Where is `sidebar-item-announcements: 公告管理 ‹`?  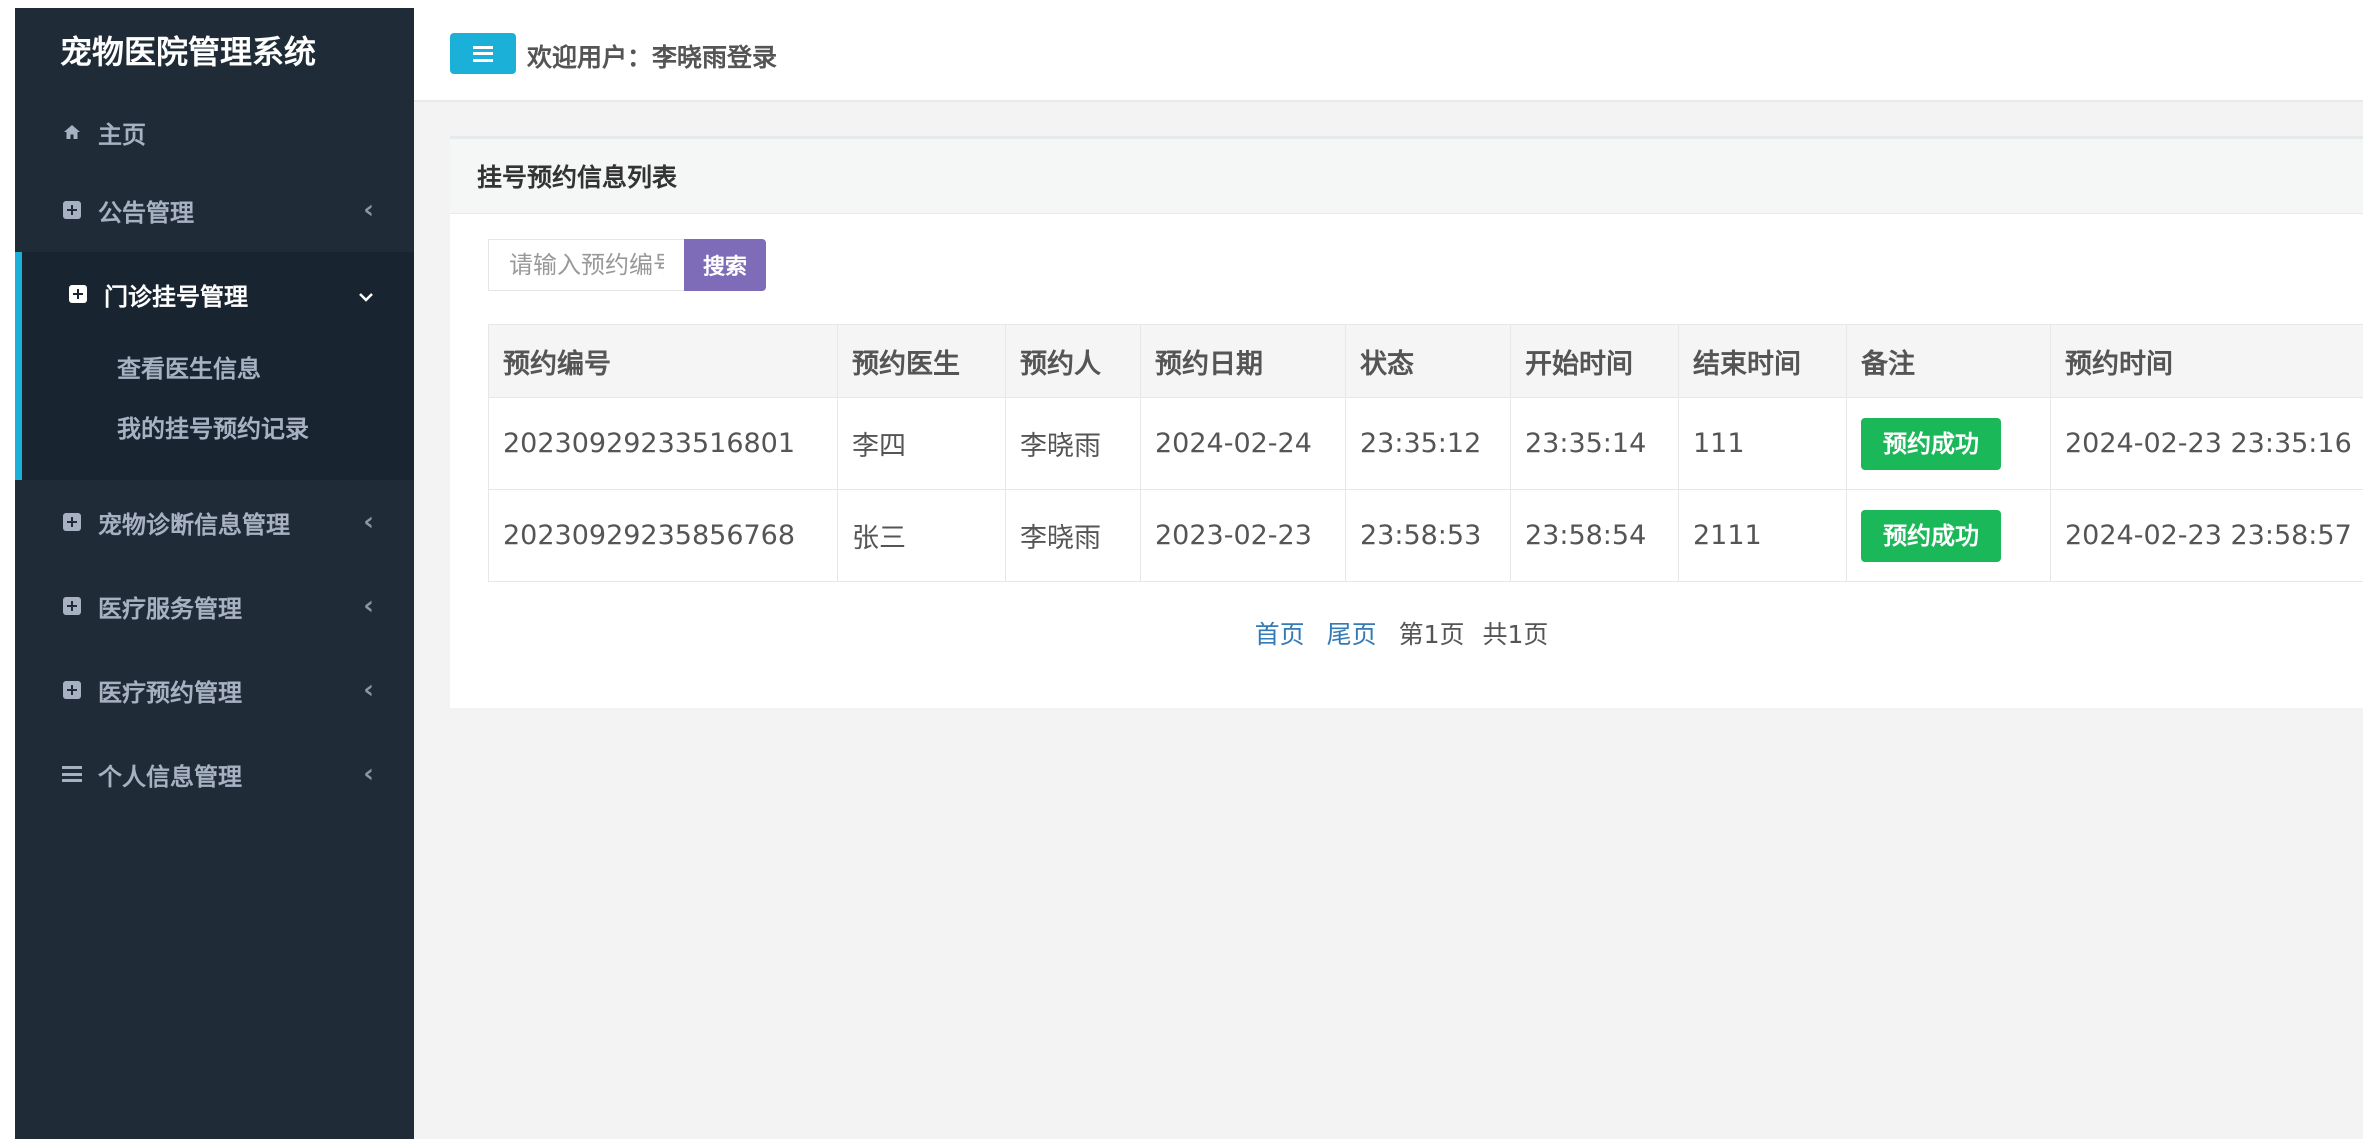
sidebar-item-announcements: 公告管理 ‹ is located at coordinates (214, 210).